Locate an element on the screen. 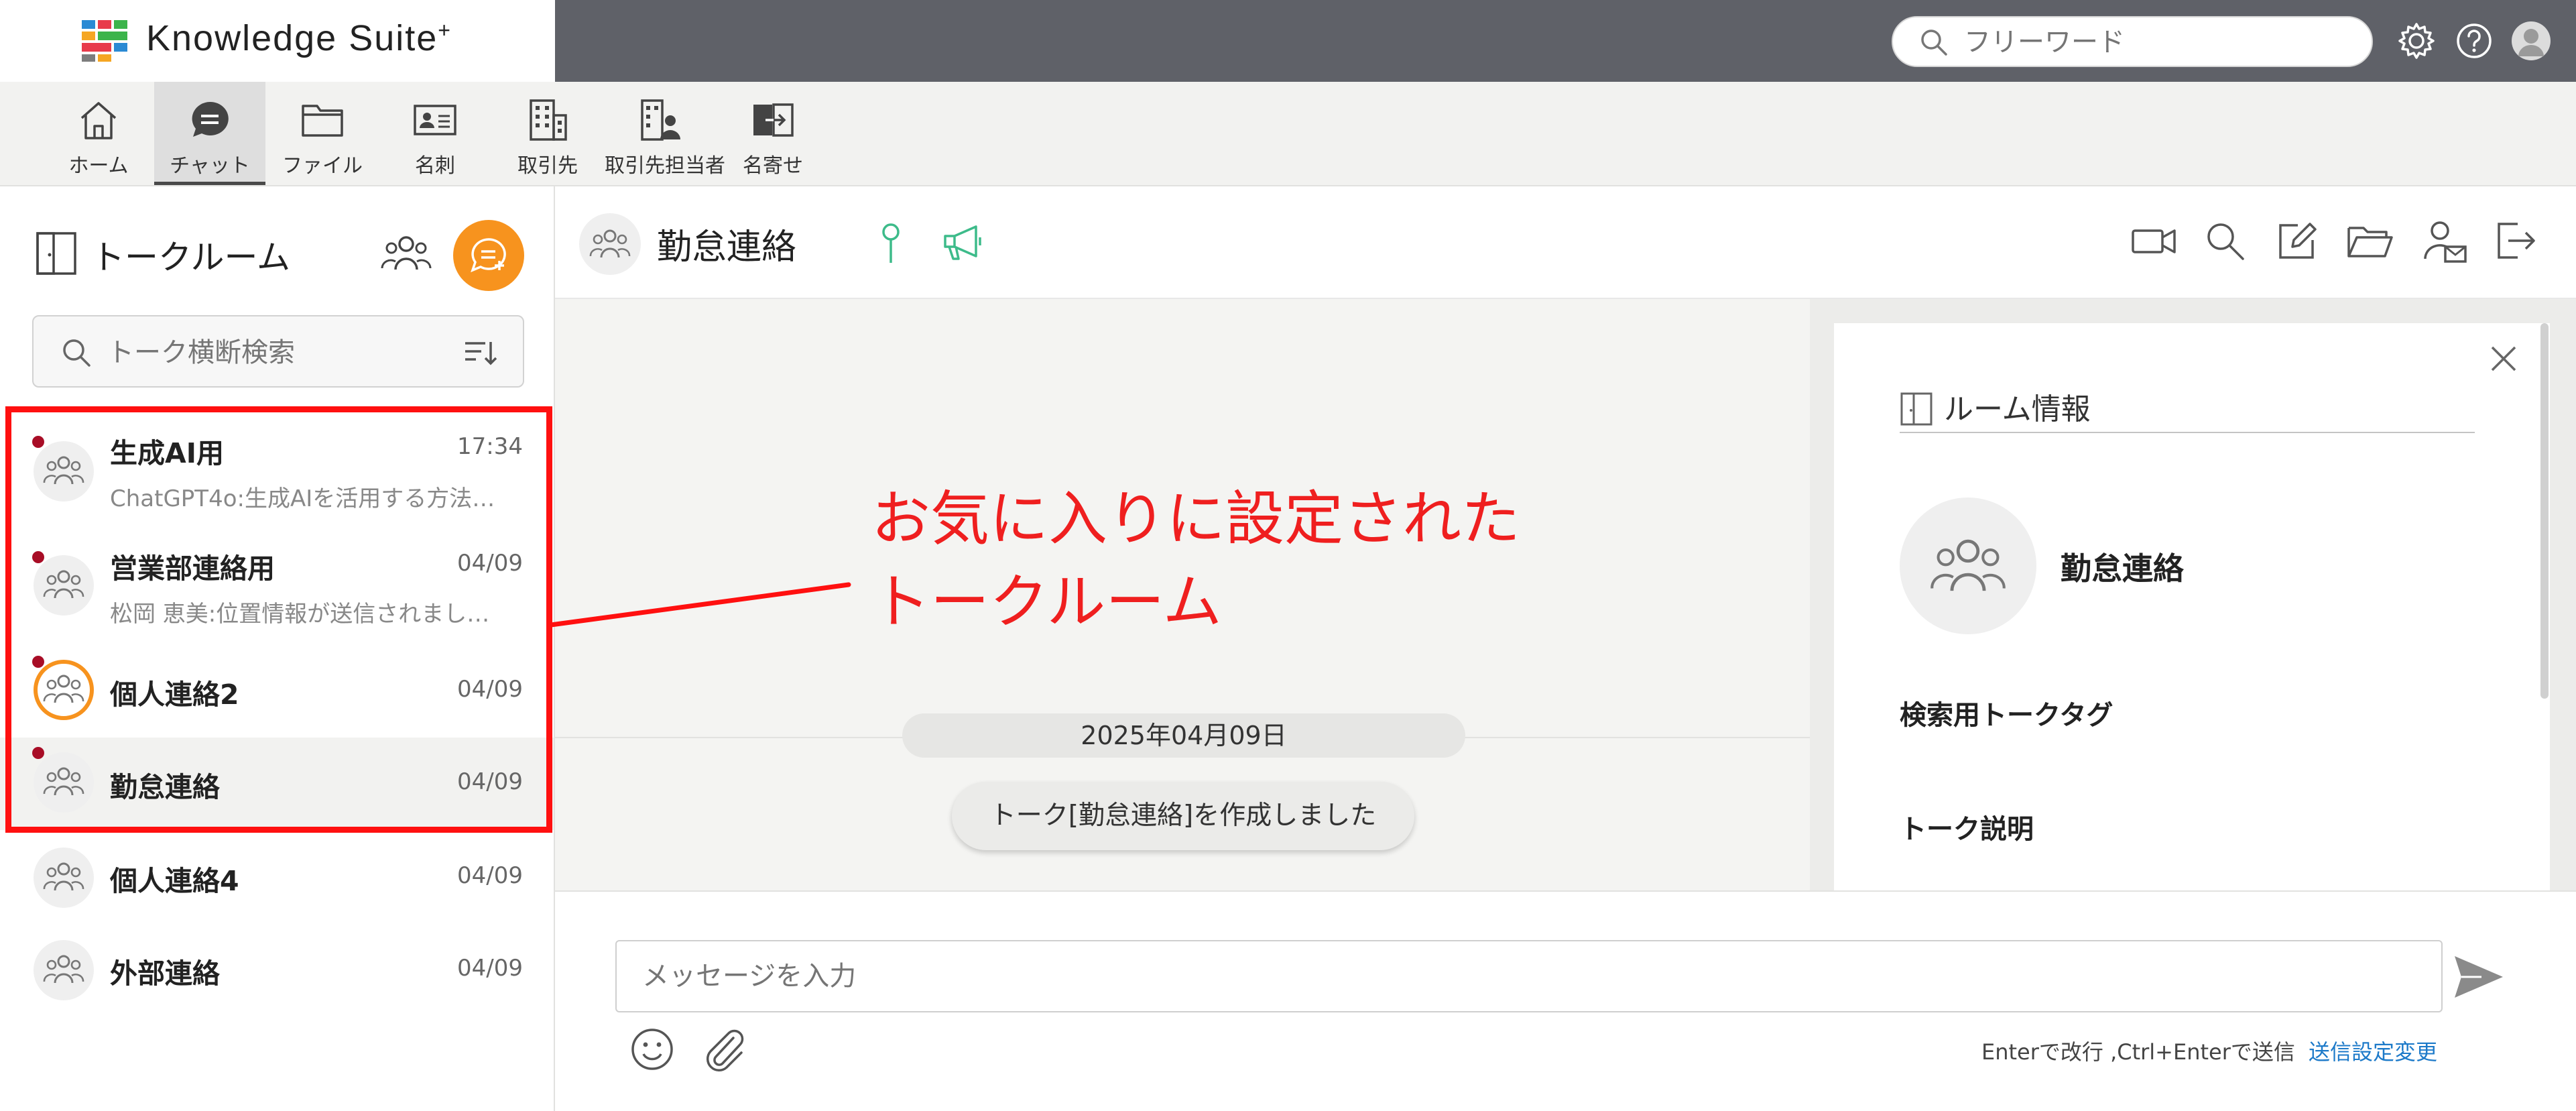  nav-chat: チャット is located at coordinates (209, 133).